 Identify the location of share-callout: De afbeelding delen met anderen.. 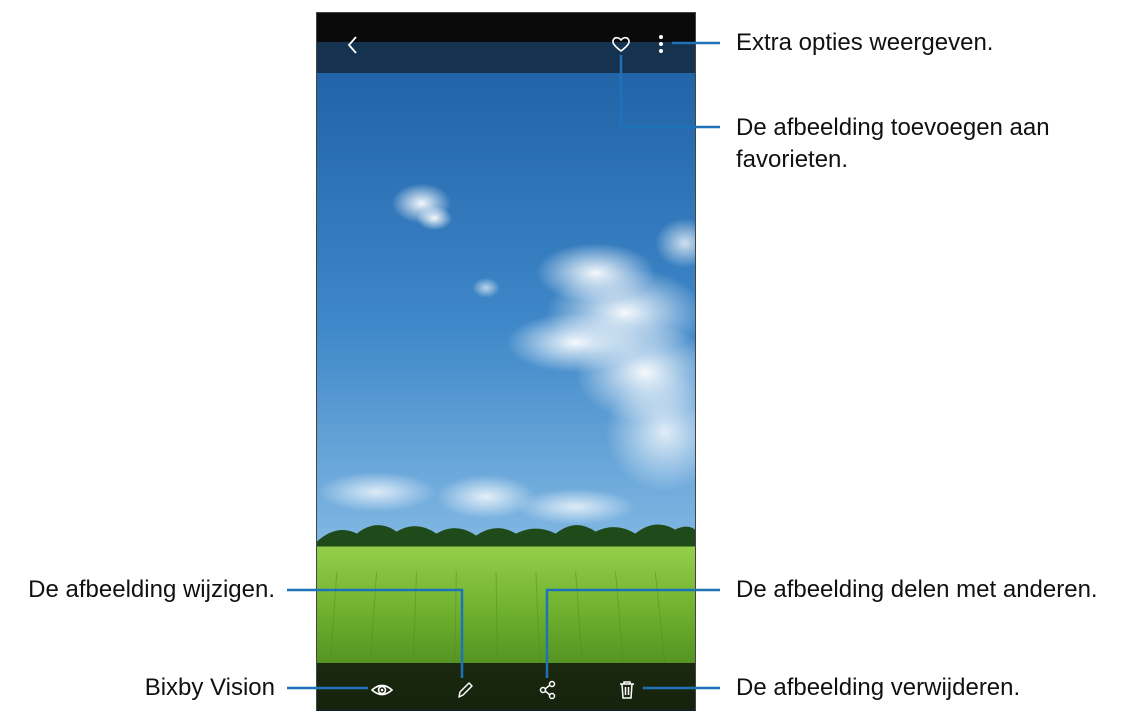
(917, 589).